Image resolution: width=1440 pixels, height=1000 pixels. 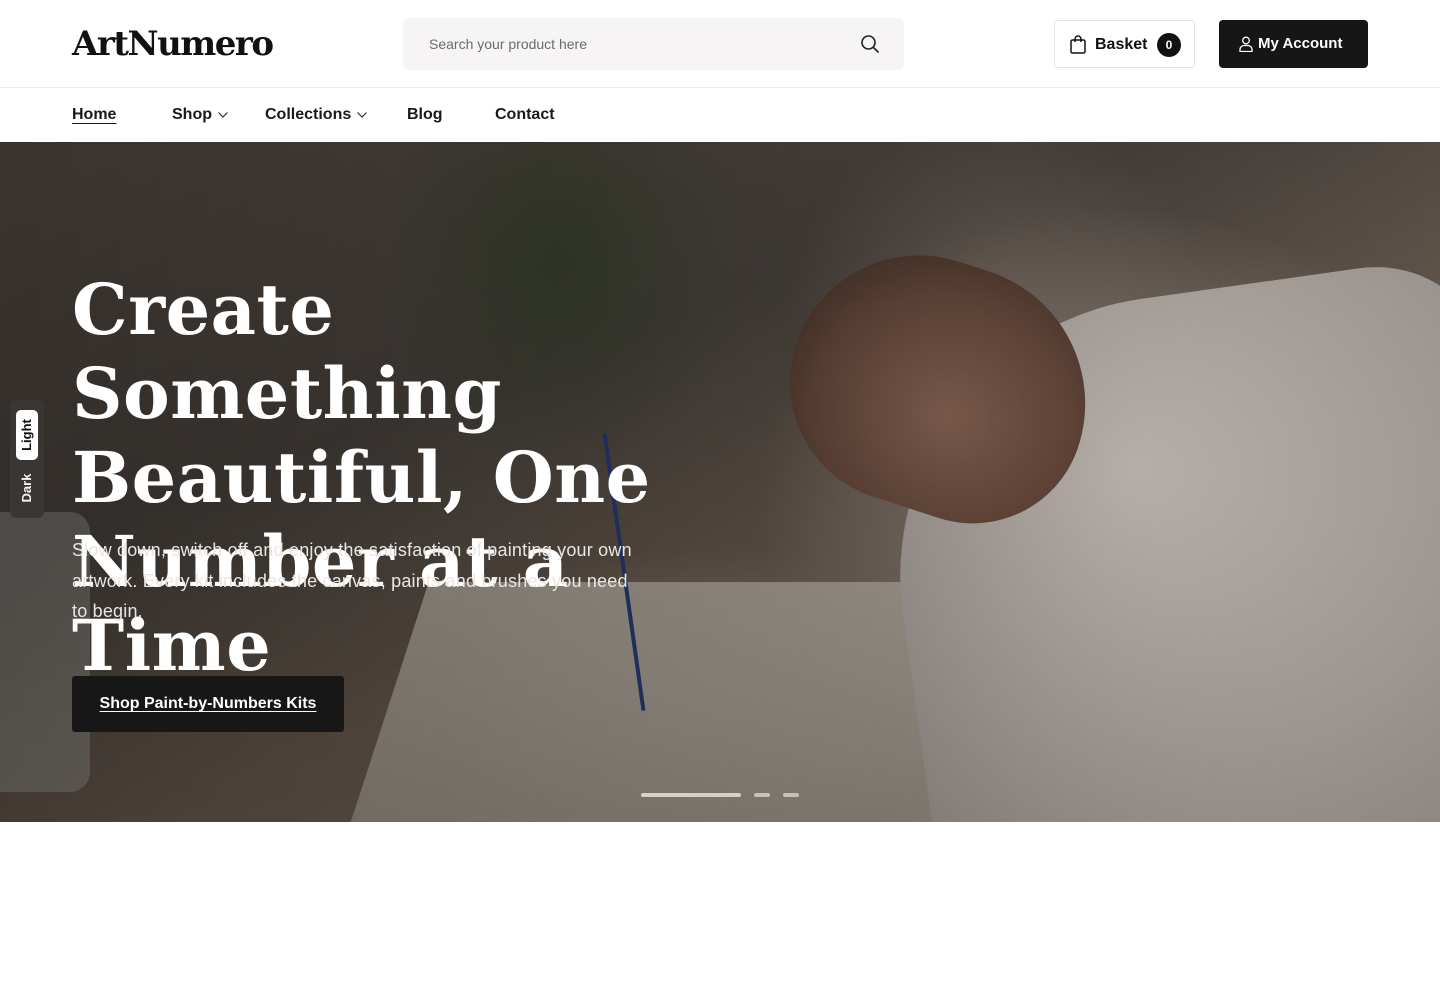 I want to click on basket-count-badge: 0, so click(x=1169, y=45).